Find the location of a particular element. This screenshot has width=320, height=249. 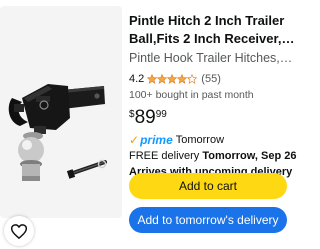

delivery-date: Tomorrow, Sep 26 is located at coordinates (249, 156).